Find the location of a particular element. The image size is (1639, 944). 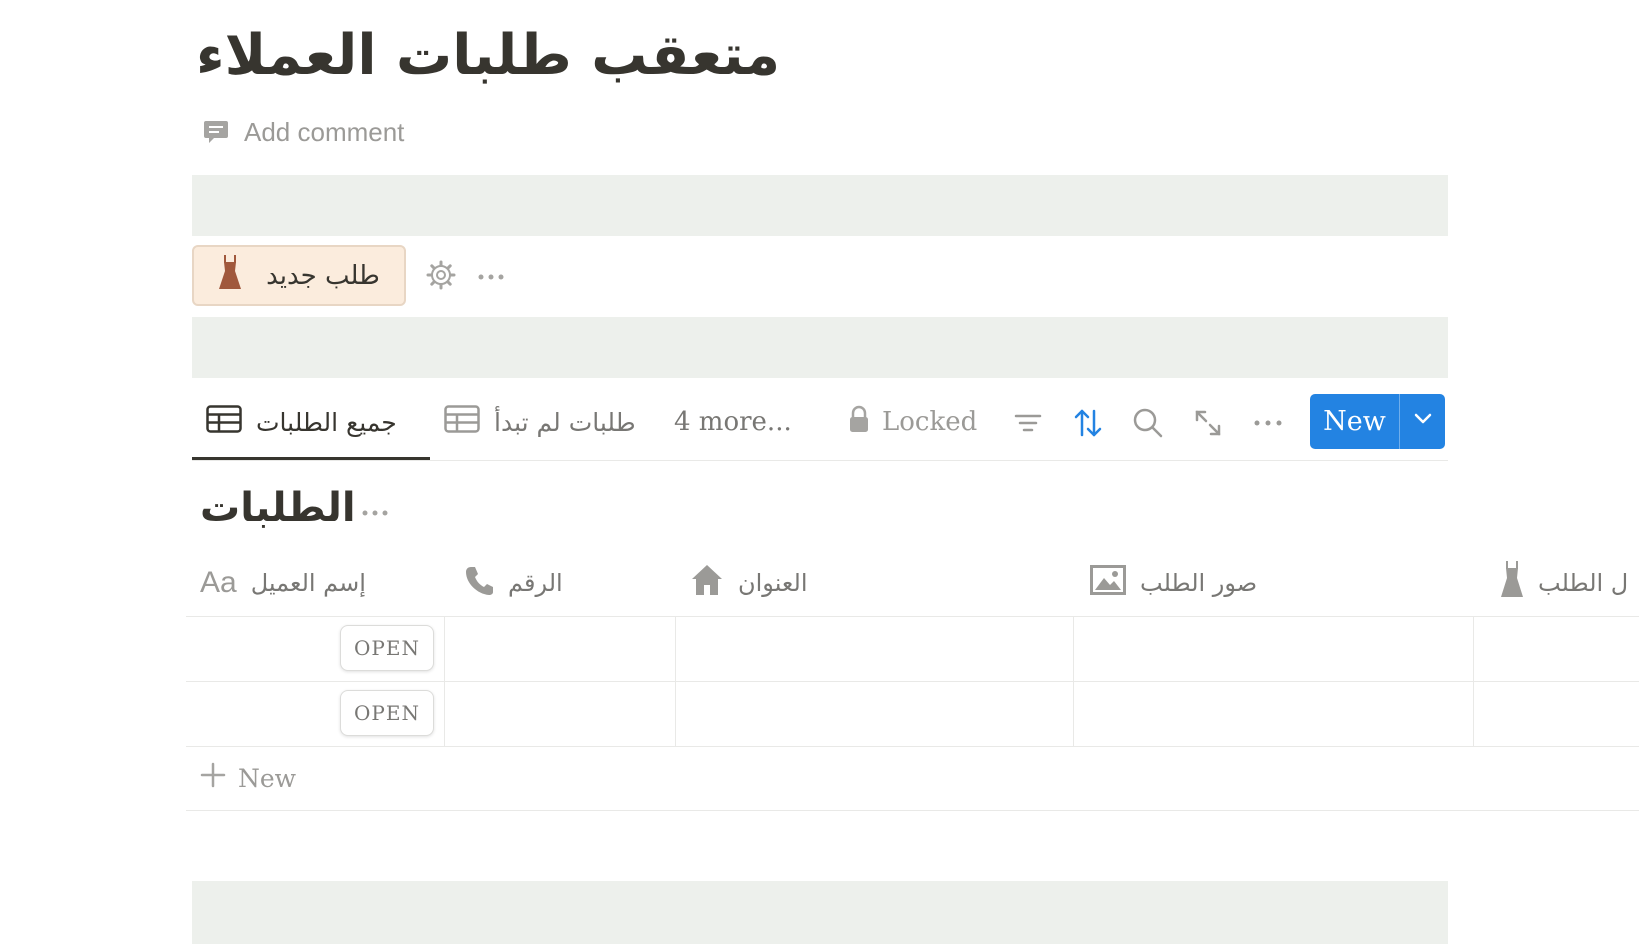

column-label: العنوان is located at coordinates (773, 583).